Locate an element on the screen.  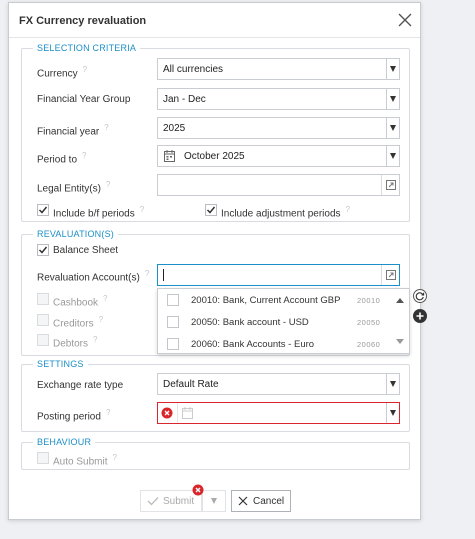
dropdown-scrollbar is located at coordinates (400, 321).